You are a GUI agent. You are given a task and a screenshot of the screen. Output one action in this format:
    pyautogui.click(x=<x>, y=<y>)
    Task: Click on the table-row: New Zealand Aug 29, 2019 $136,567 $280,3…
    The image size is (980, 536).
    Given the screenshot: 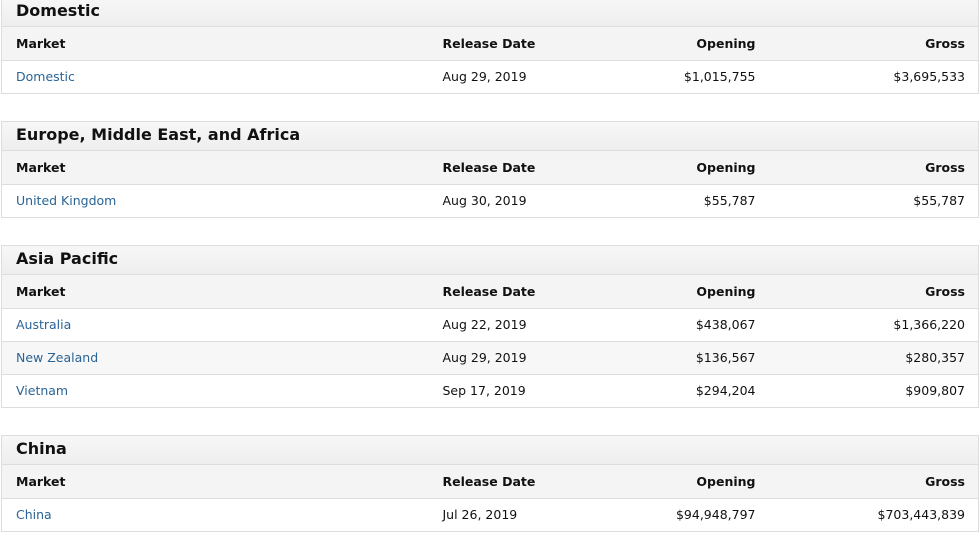 What is the action you would take?
    pyautogui.click(x=490, y=358)
    